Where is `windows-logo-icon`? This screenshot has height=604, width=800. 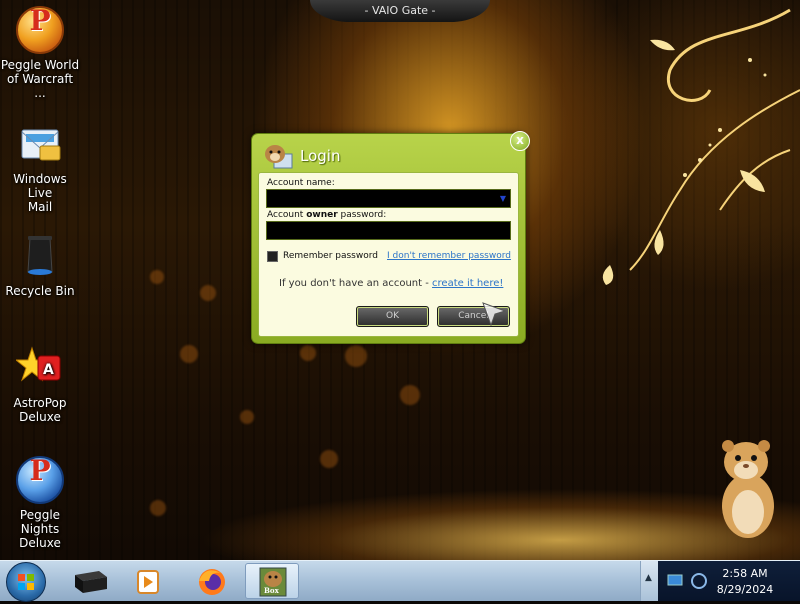 windows-logo-icon is located at coordinates (26, 582).